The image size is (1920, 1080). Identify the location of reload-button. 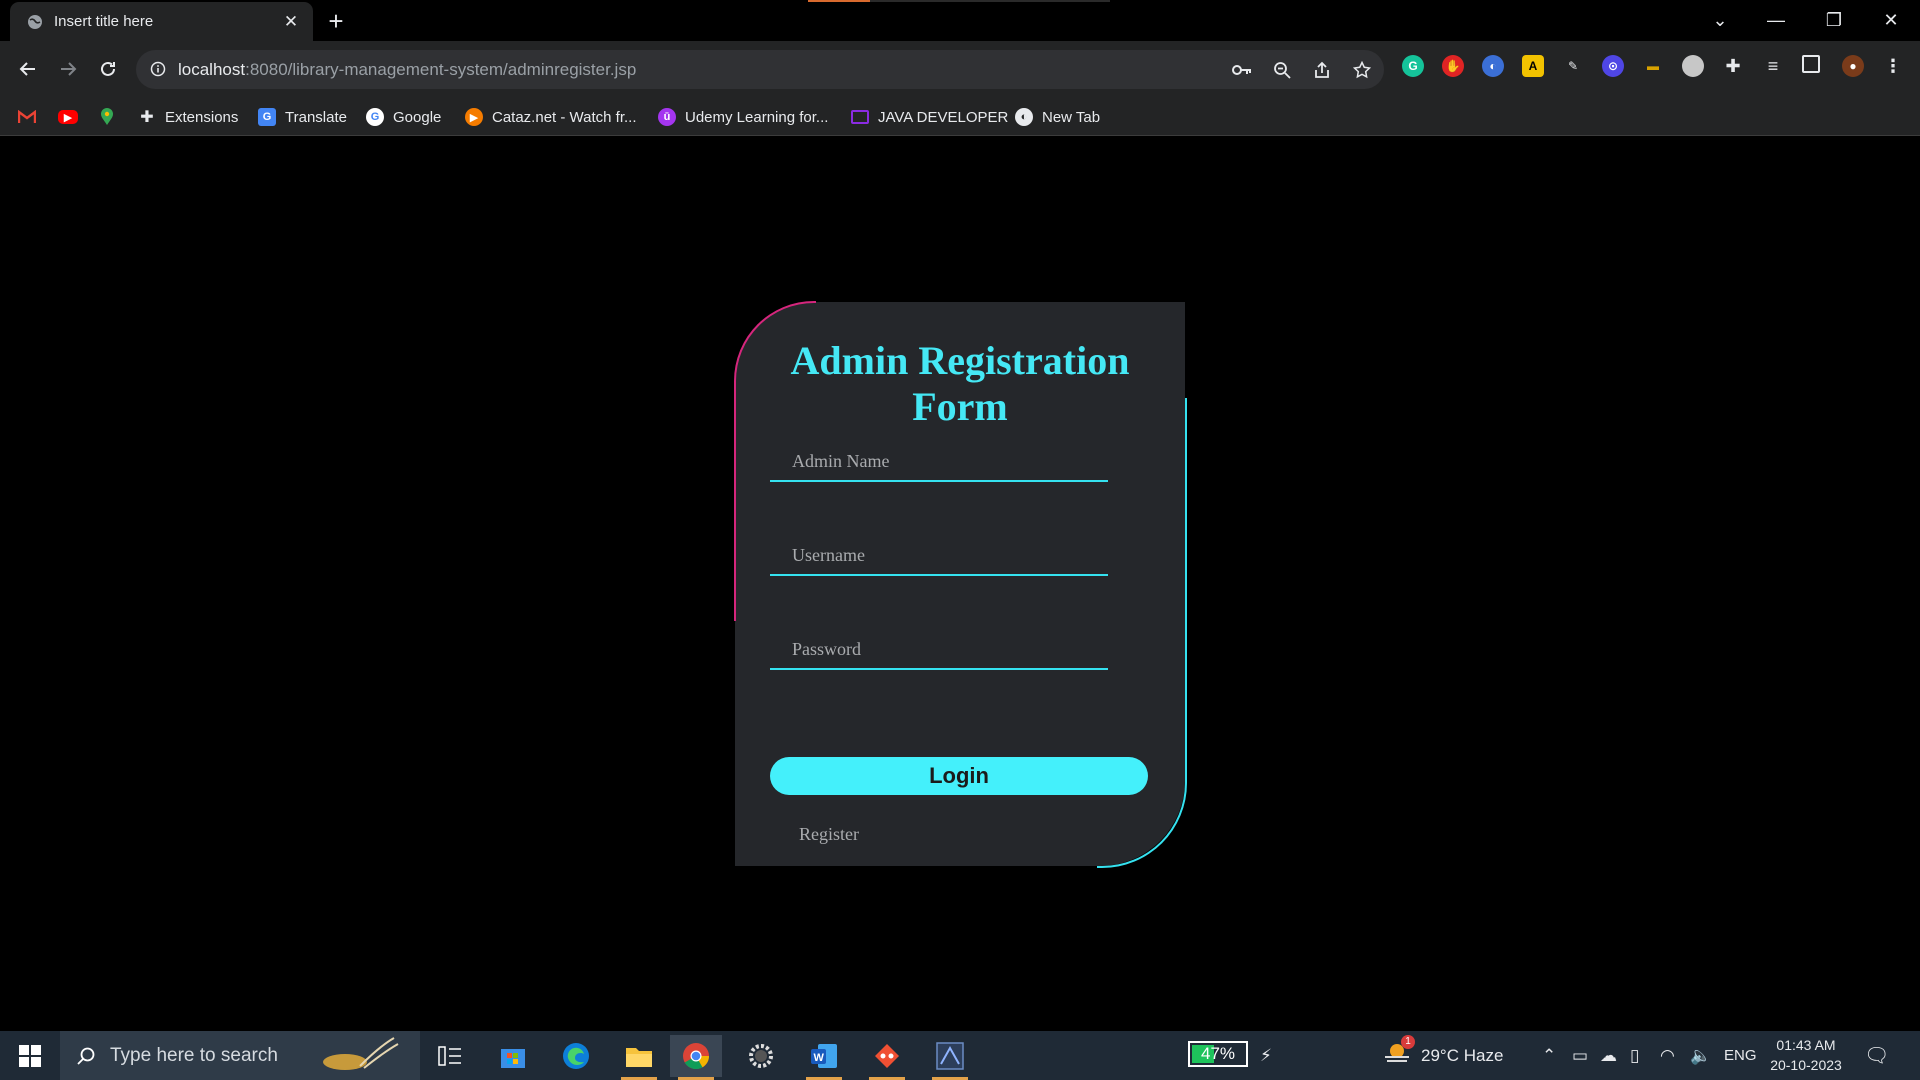
(108, 69).